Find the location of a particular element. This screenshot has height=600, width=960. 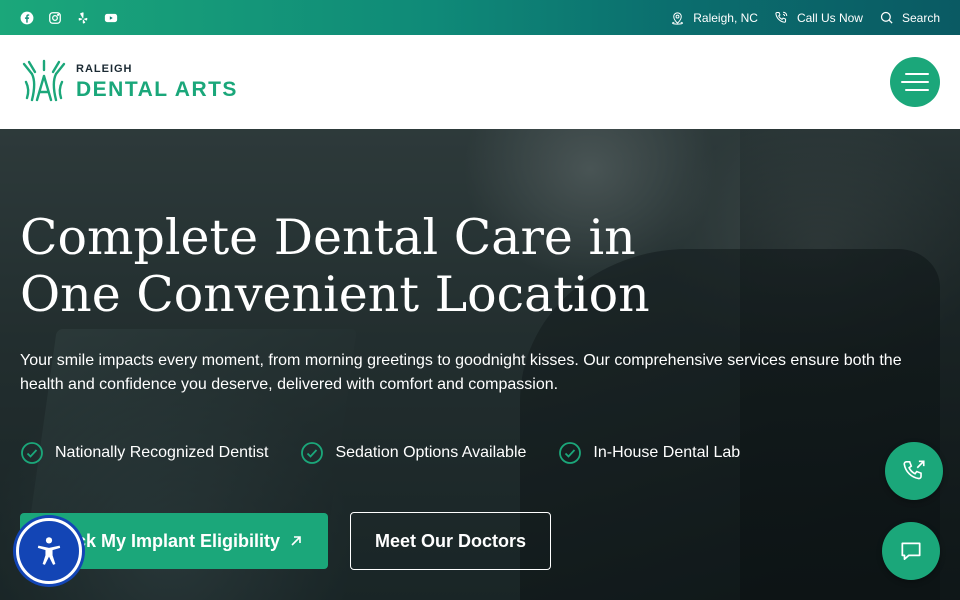

chat-fab-button is located at coordinates (911, 551).